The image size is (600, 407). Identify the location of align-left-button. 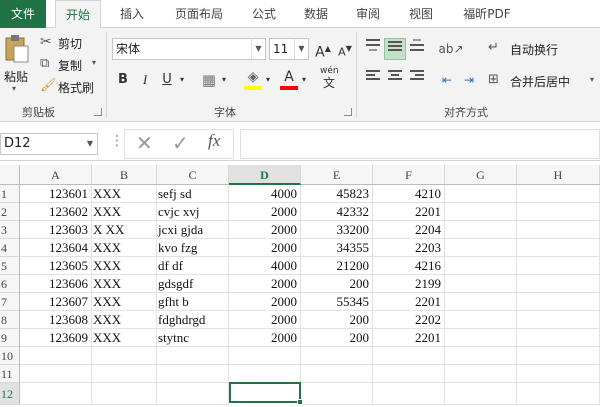
(373, 80).